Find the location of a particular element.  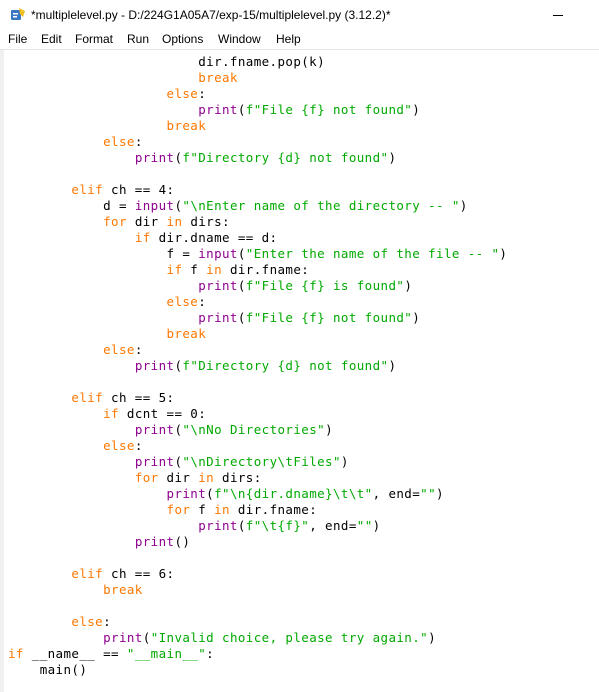

code-token: ch == 4: is located at coordinates (139, 189).